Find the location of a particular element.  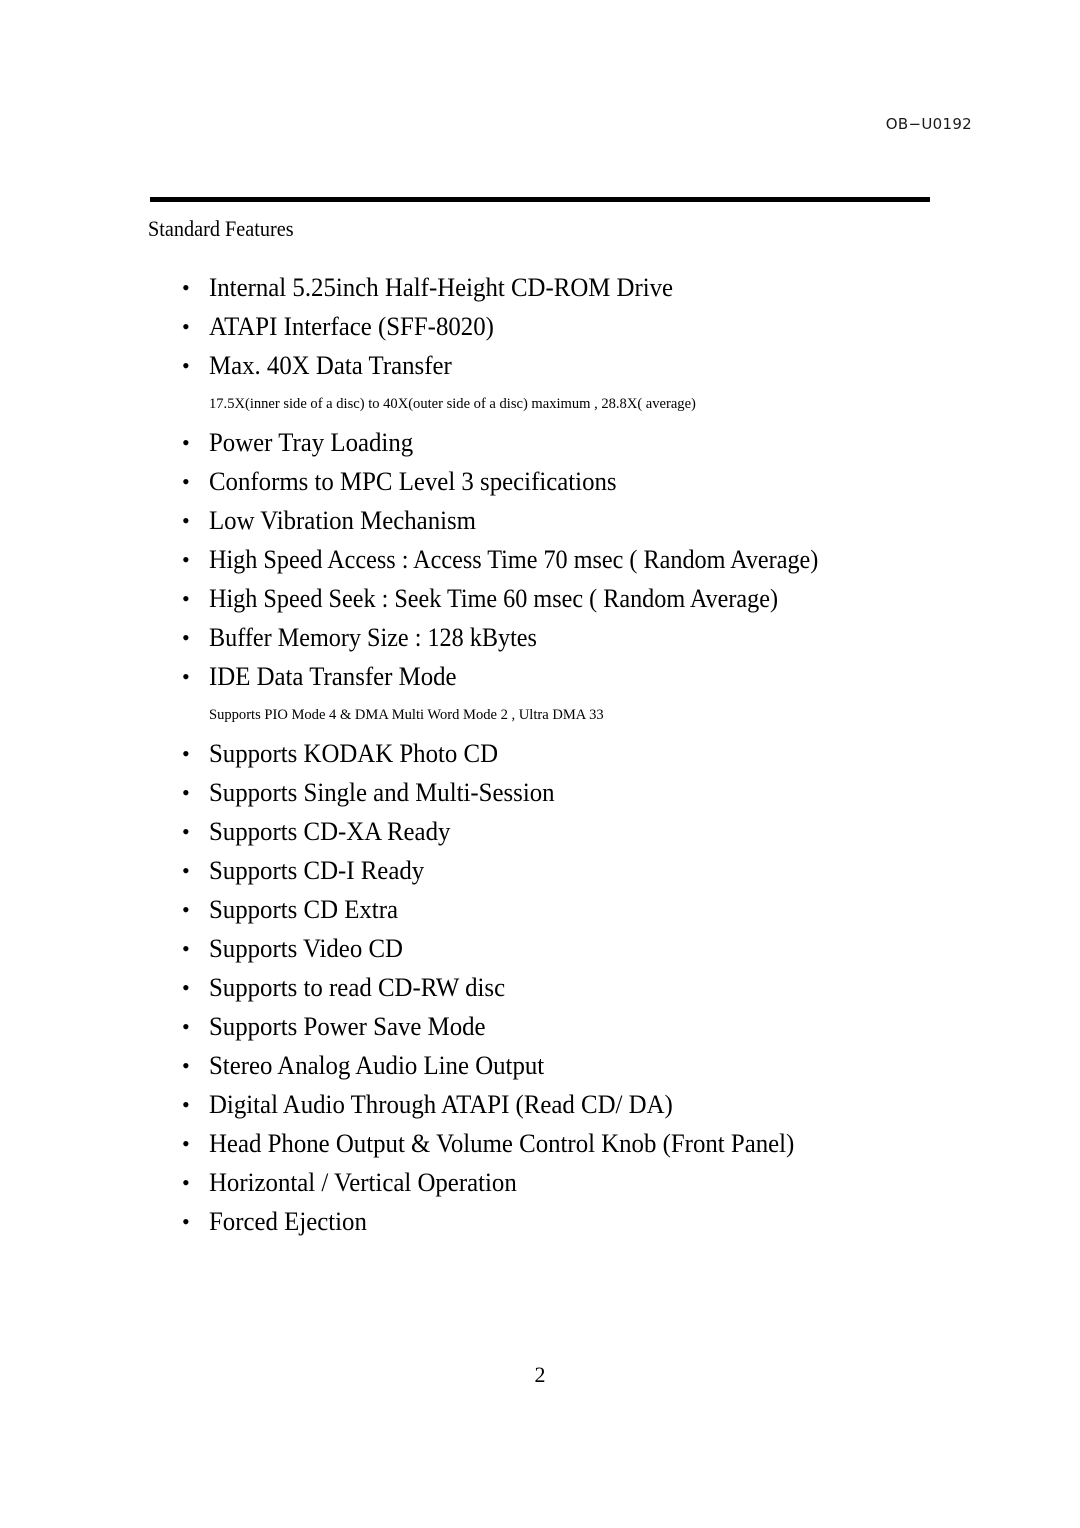

feature-item-label: Supports CD Extra is located at coordinates (303, 909).